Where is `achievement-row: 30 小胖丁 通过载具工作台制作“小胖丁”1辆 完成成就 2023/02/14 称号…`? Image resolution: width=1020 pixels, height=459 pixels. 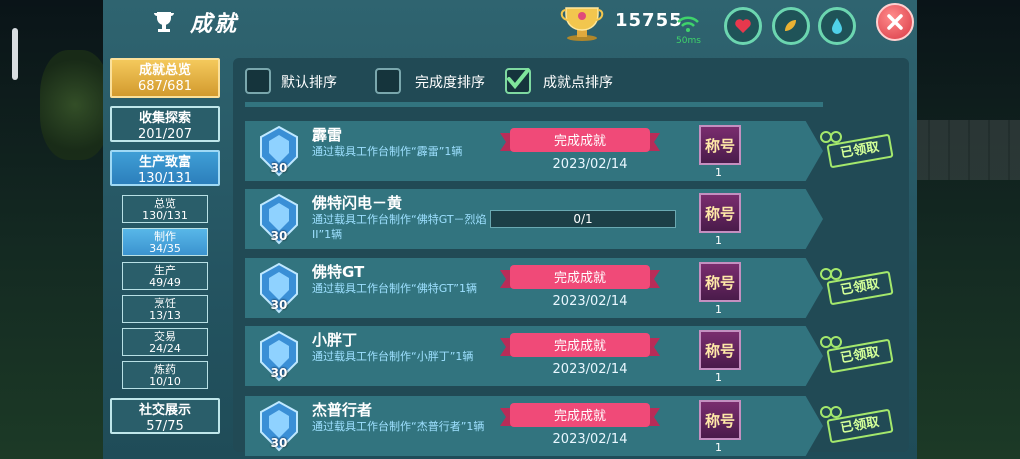 achievement-row: 30 小胖丁 通过载具工作台制作“小胖丁”1辆 完成成就 2023/02/14 称号… is located at coordinates (534, 356).